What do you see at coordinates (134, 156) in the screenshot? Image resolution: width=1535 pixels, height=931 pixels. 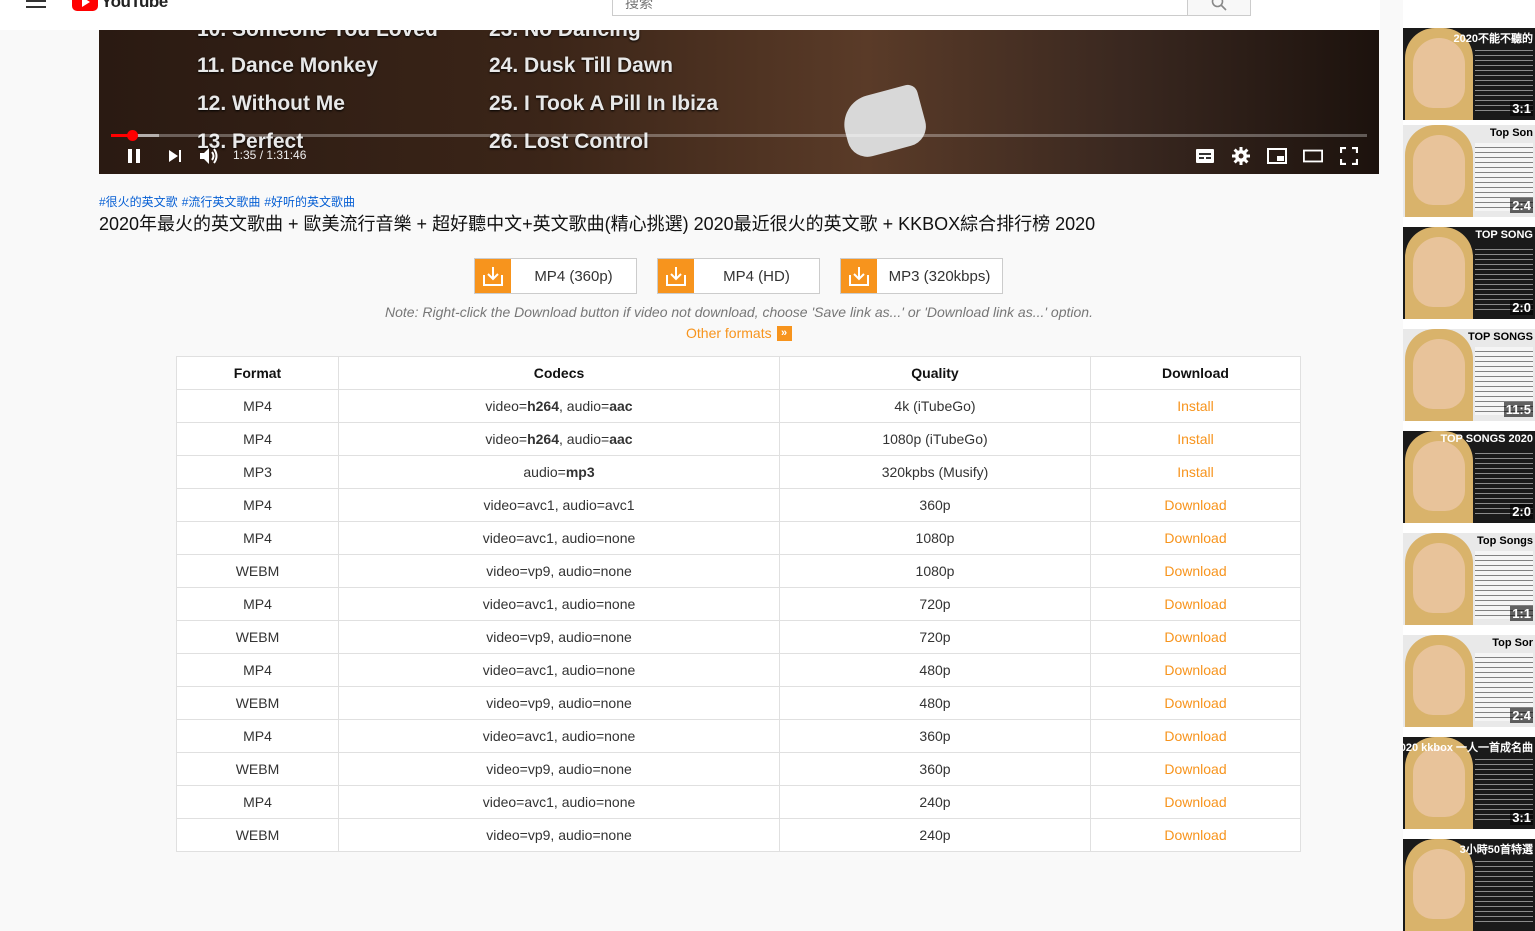 I see `pause-button` at bounding box center [134, 156].